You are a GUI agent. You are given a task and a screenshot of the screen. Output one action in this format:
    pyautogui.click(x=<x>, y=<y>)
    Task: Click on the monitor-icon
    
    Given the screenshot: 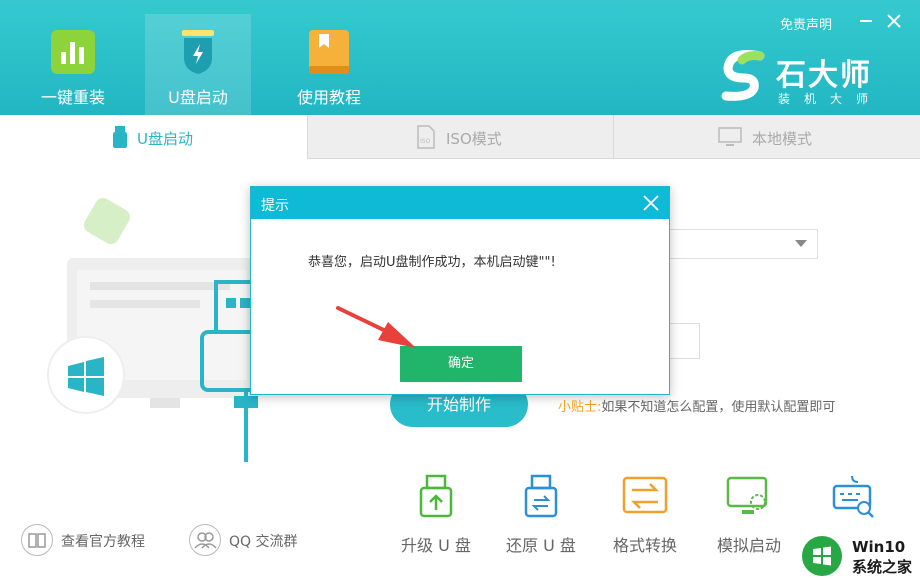 What is the action you would take?
    pyautogui.click(x=730, y=136)
    